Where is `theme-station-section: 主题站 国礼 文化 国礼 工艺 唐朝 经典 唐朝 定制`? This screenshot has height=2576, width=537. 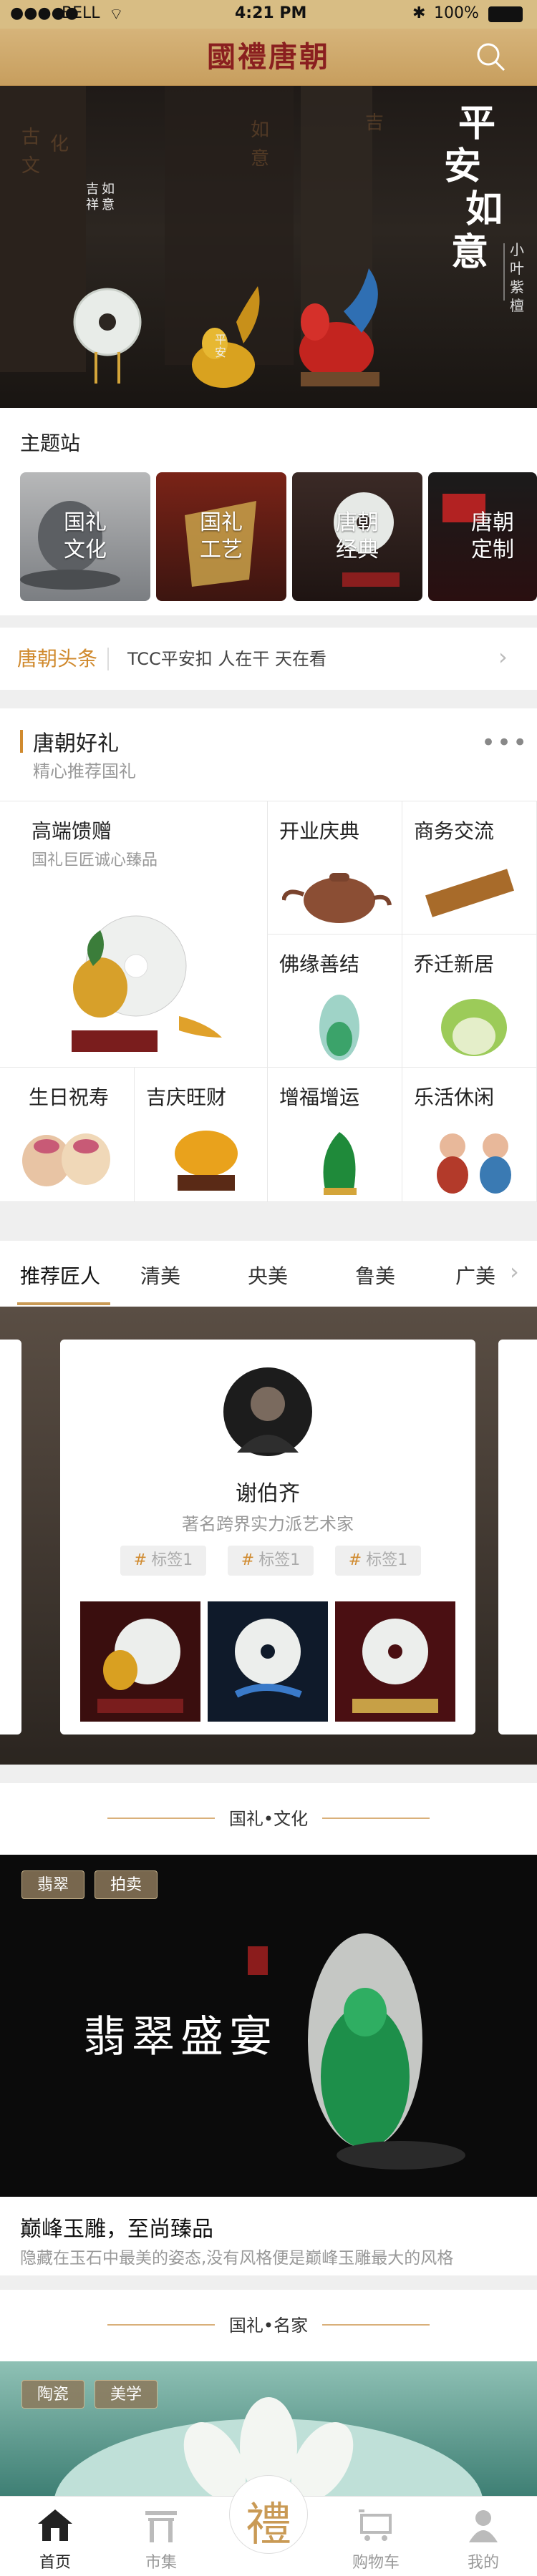 theme-station-section: 主题站 国礼 文化 国礼 工艺 唐朝 经典 唐朝 定制 is located at coordinates (268, 511).